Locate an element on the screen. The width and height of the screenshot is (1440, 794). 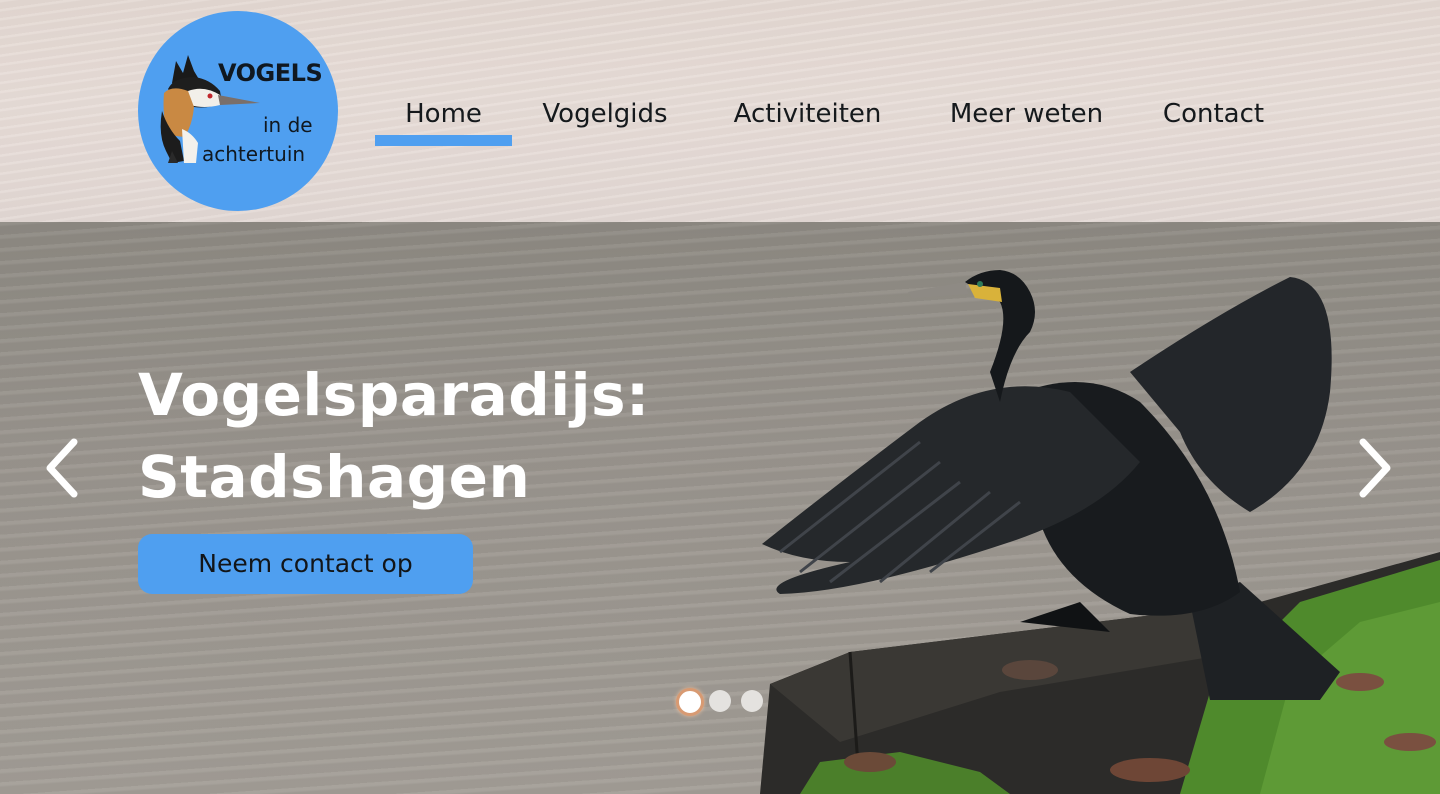
grebe-logo-icon is located at coordinates (210, 109).